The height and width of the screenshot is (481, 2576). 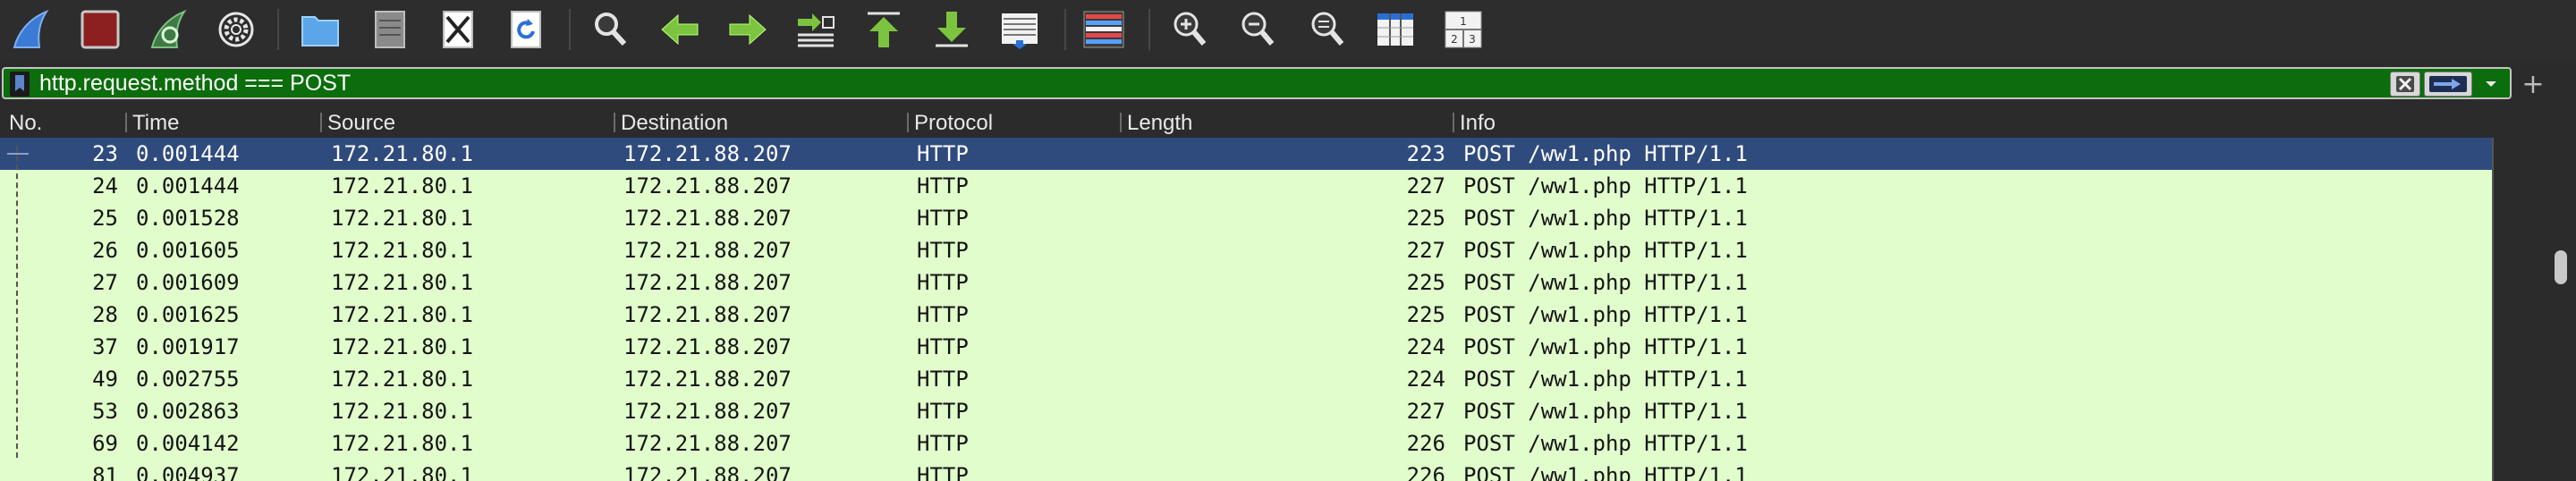 I want to click on save-file-icon, so click(x=390, y=29).